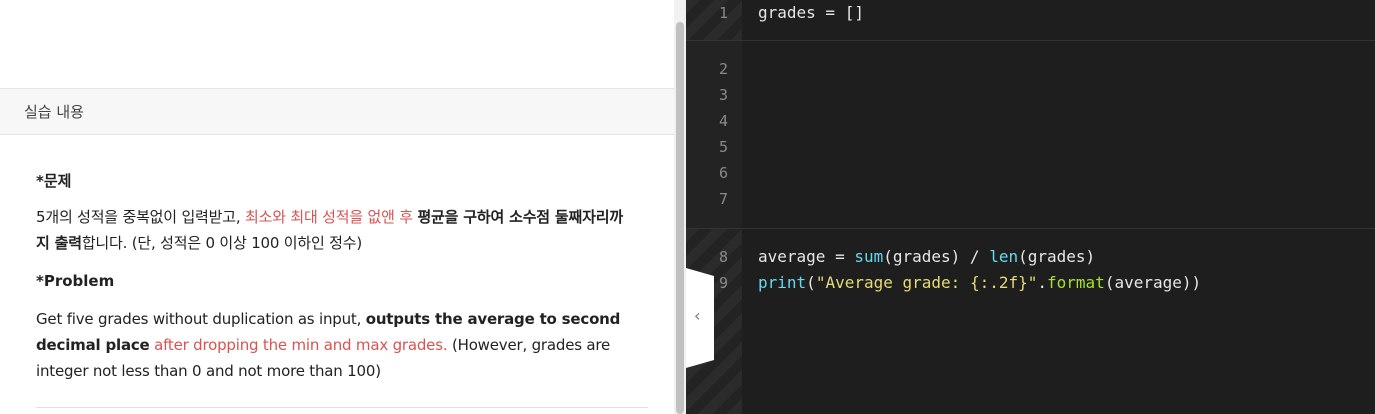 The width and height of the screenshot is (1375, 414). I want to click on line-number: 2, so click(723, 69).